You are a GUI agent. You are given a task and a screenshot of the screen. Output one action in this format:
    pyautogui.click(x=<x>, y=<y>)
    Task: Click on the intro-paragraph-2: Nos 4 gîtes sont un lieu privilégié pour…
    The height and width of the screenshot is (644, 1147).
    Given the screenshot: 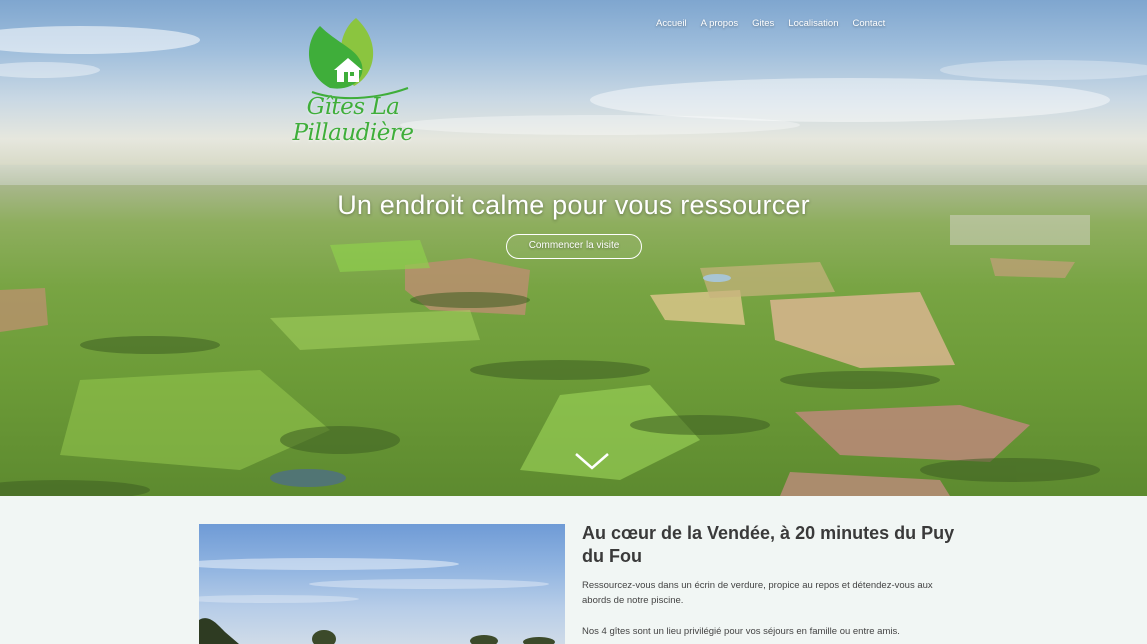 What is the action you would take?
    pyautogui.click(x=741, y=631)
    